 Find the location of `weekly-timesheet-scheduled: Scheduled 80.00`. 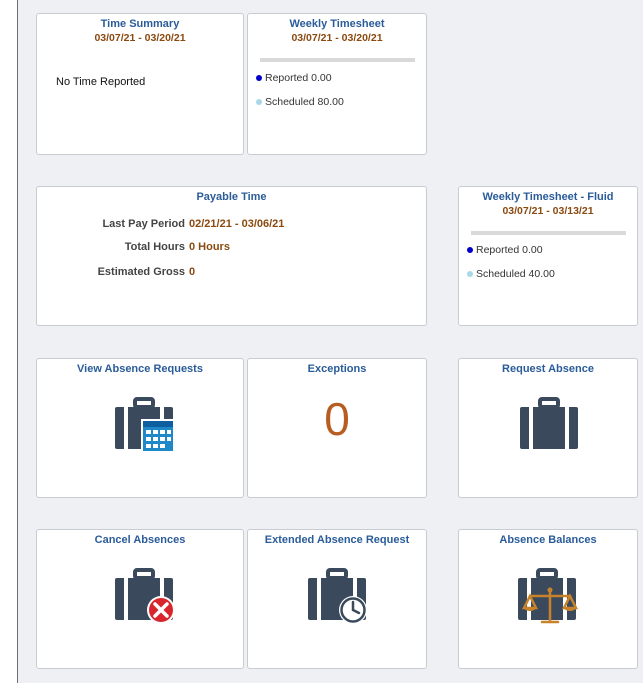

weekly-timesheet-scheduled: Scheduled 80.00 is located at coordinates (304, 102).